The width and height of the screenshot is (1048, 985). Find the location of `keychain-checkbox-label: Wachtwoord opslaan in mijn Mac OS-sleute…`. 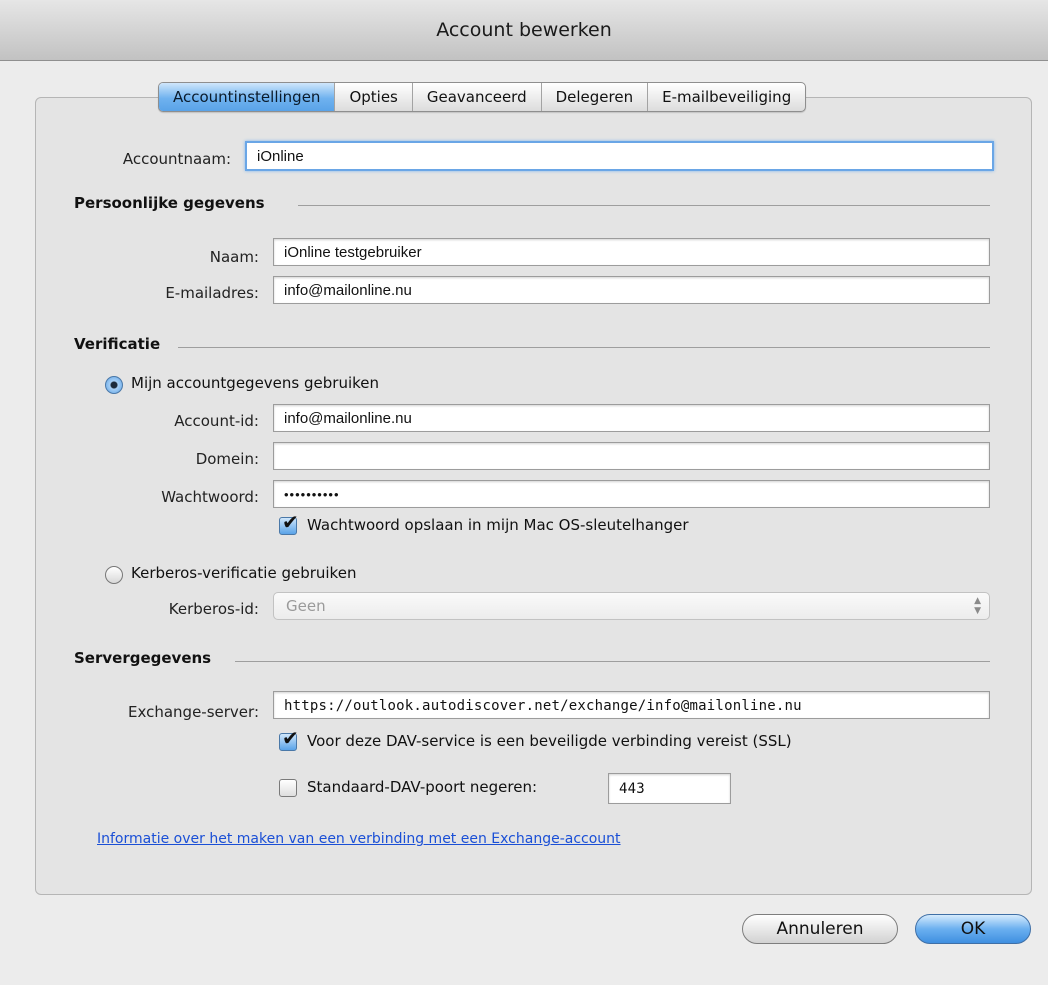

keychain-checkbox-label: Wachtwoord opslaan in mijn Mac OS-sleute… is located at coordinates (498, 525).